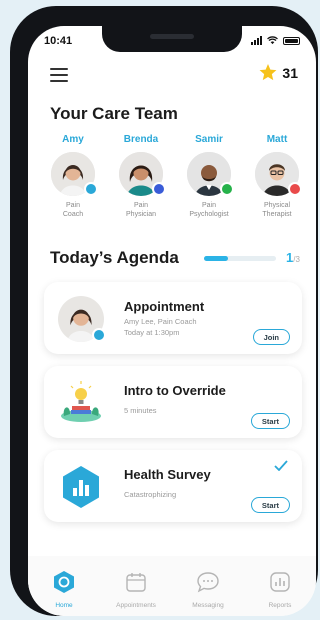  What do you see at coordinates (81, 401) in the screenshot?
I see `lightbulb-illustration-icon` at bounding box center [81, 401].